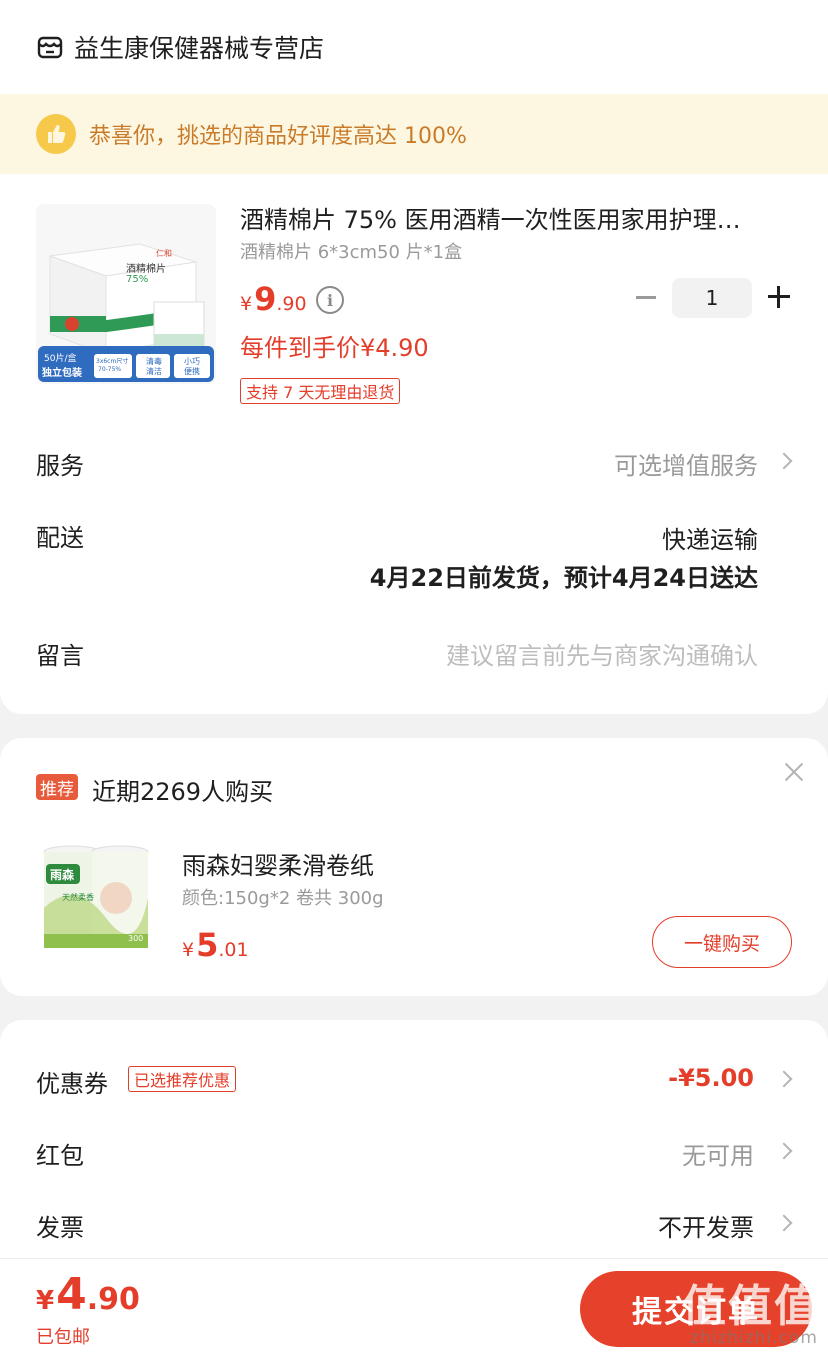  What do you see at coordinates (320, 391) in the screenshot?
I see `return-policy-badge: 支持 7 天无理由退货` at bounding box center [320, 391].